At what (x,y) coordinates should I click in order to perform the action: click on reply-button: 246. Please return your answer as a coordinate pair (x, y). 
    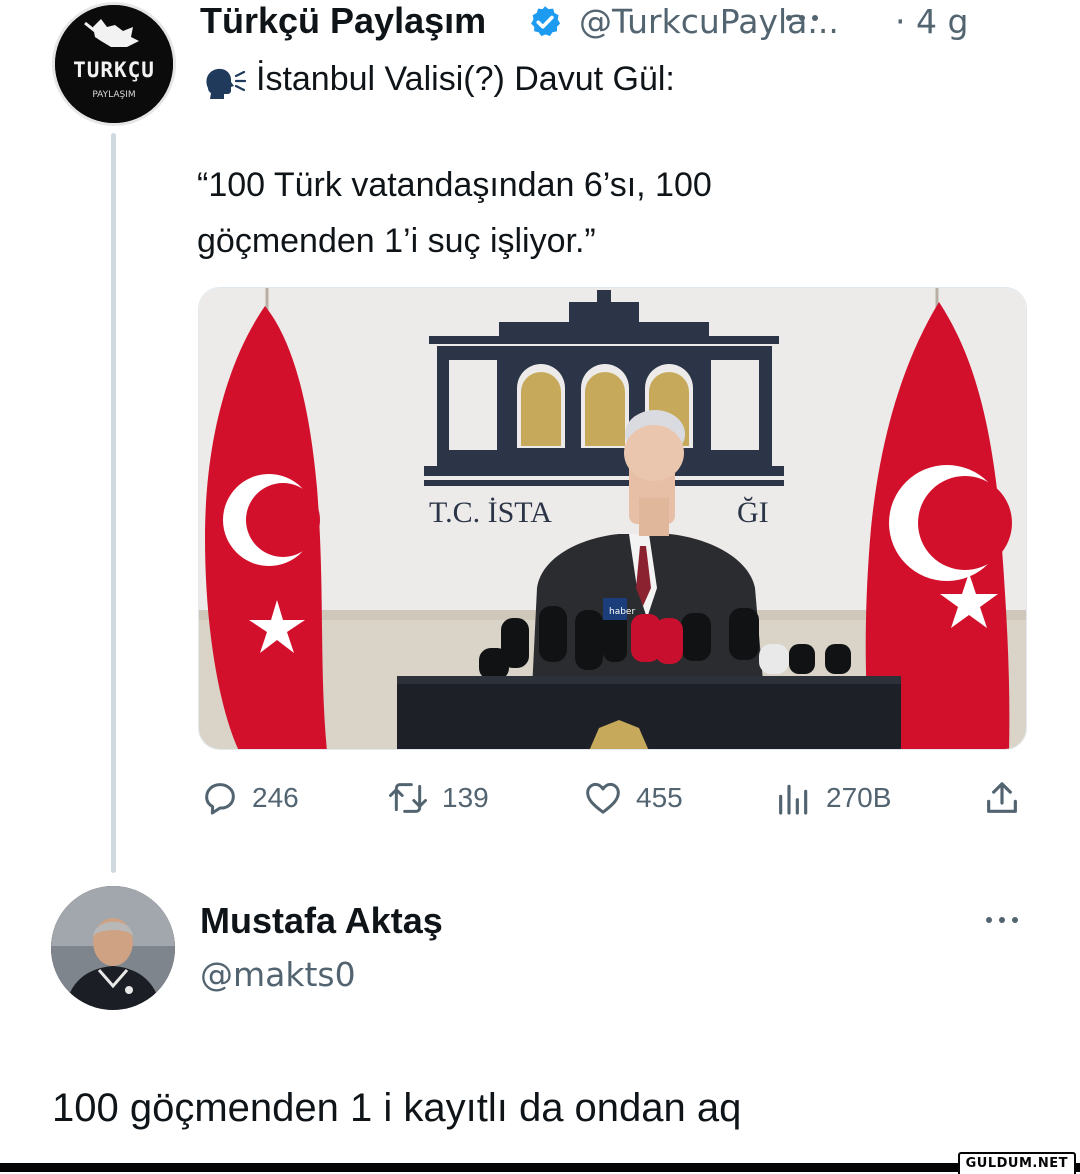
    Looking at the image, I should click on (249, 798).